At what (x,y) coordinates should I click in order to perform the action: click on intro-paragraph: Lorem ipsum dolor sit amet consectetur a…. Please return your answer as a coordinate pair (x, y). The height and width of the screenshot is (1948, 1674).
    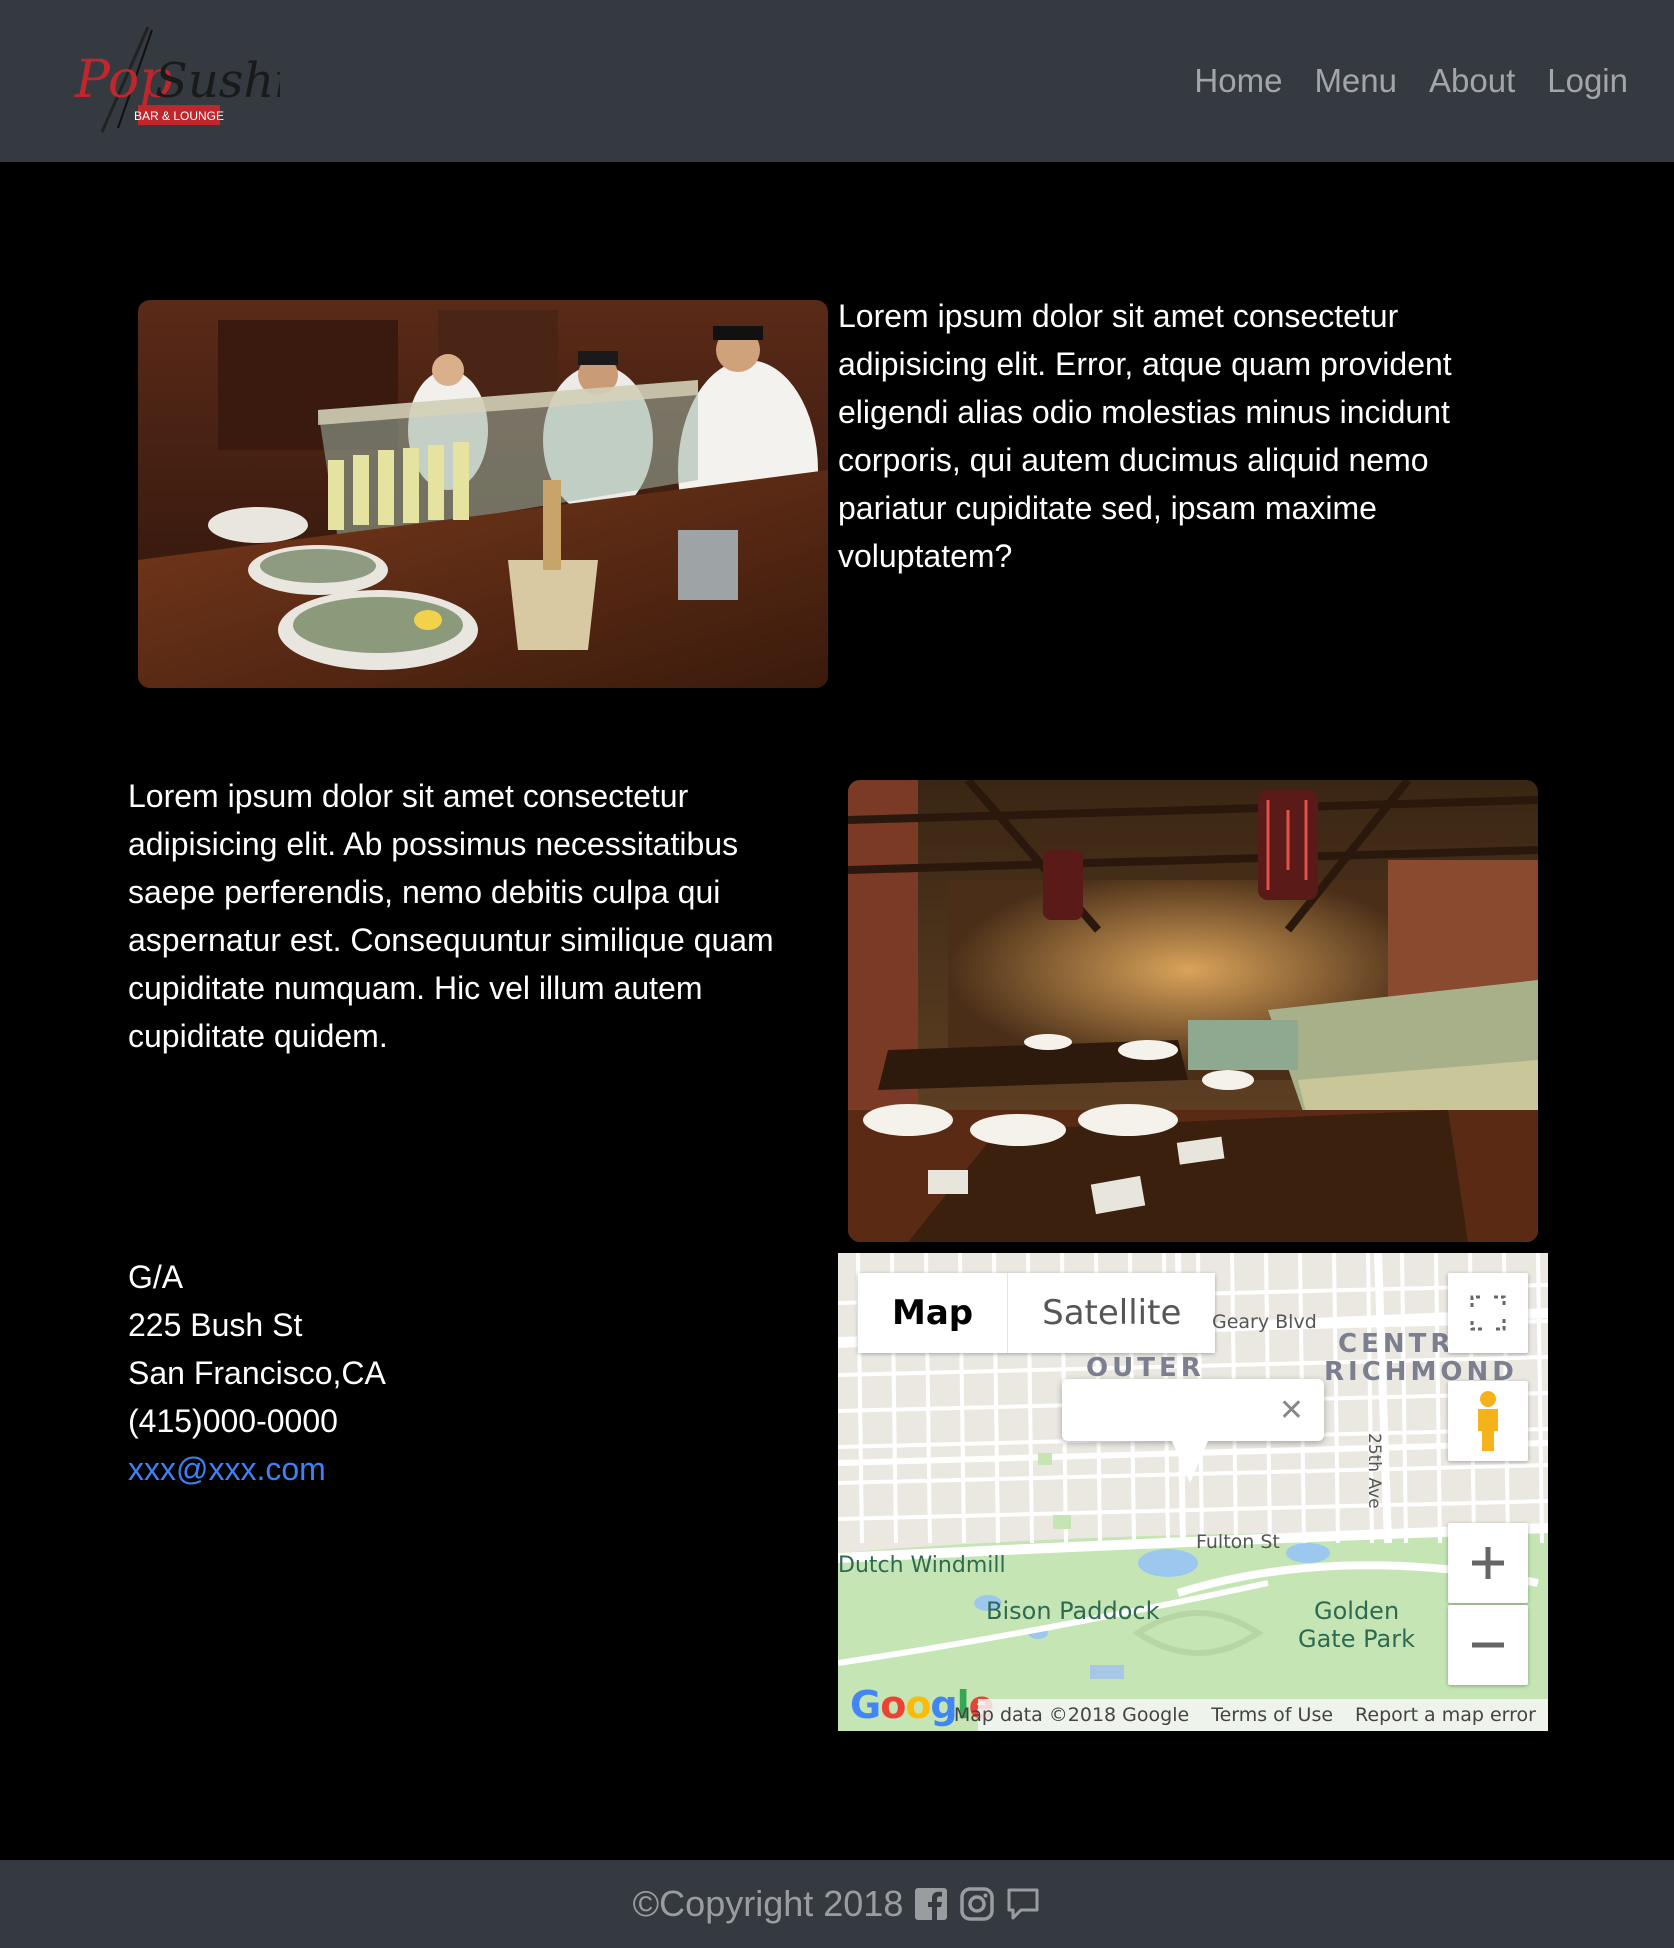
    Looking at the image, I should click on (1145, 436).